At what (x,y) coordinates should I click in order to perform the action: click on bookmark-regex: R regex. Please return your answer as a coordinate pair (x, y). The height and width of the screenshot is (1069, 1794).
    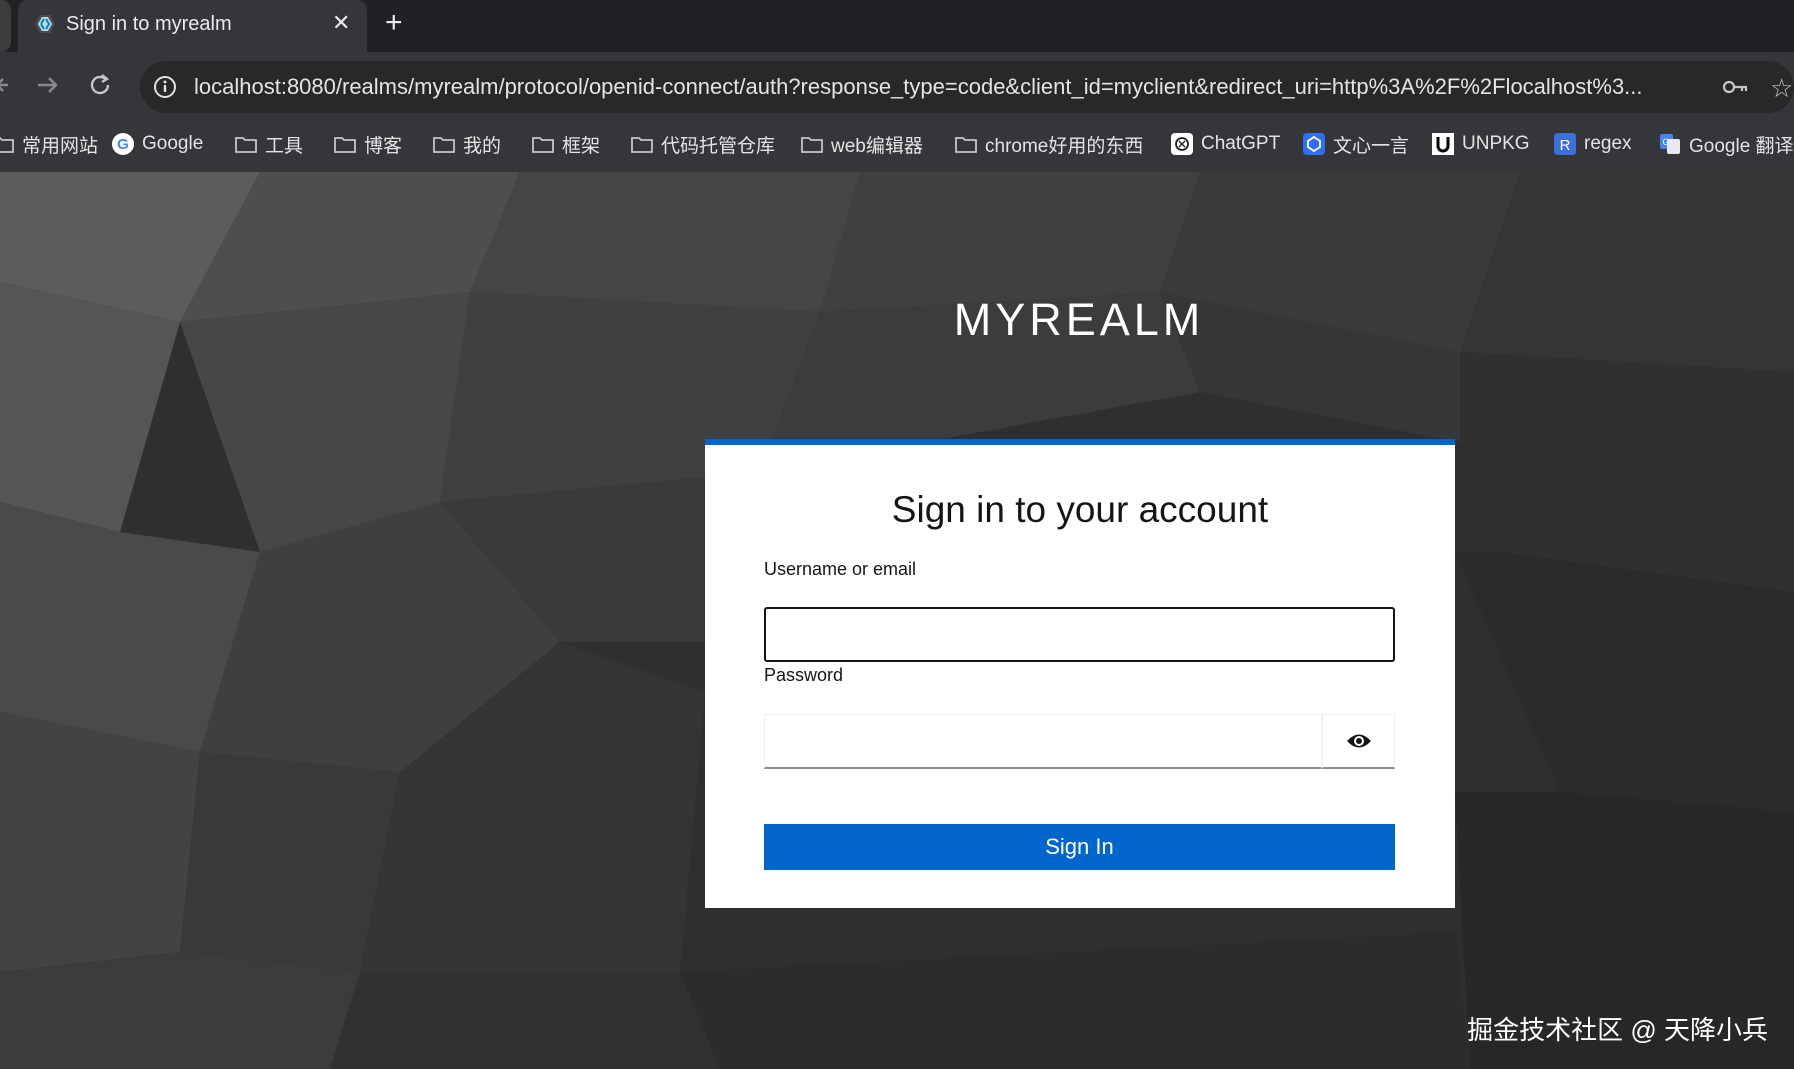
    Looking at the image, I should click on (1593, 144).